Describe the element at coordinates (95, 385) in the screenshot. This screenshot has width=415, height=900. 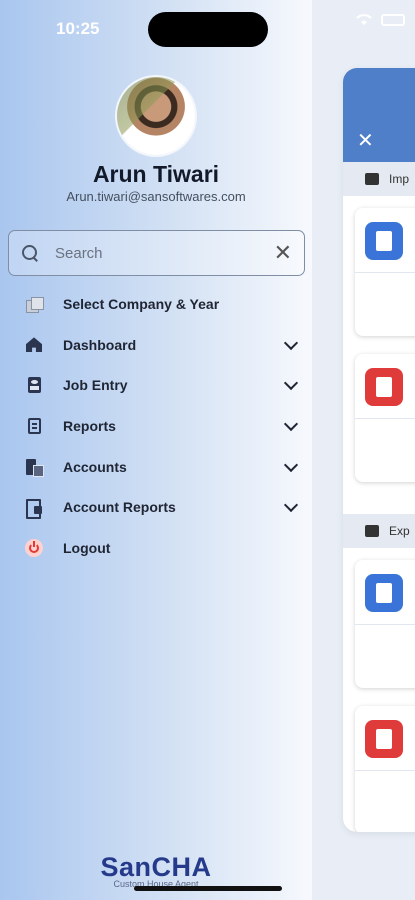
I see `menu-item-label: Job Entry` at that location.